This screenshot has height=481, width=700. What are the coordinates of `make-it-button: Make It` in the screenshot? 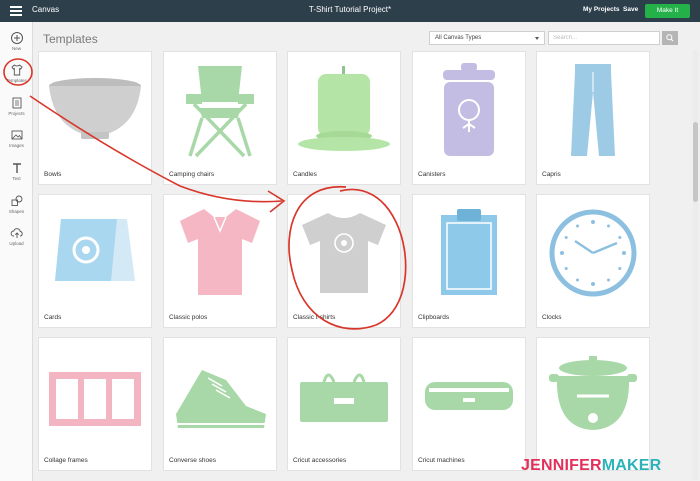 It's located at (667, 11).